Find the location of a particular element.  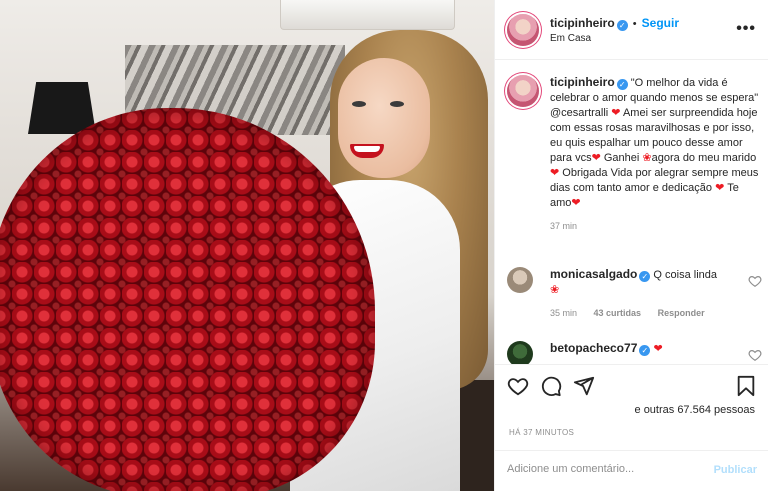

likes-count: e outras 67.564 pessoas is located at coordinates (631, 414).